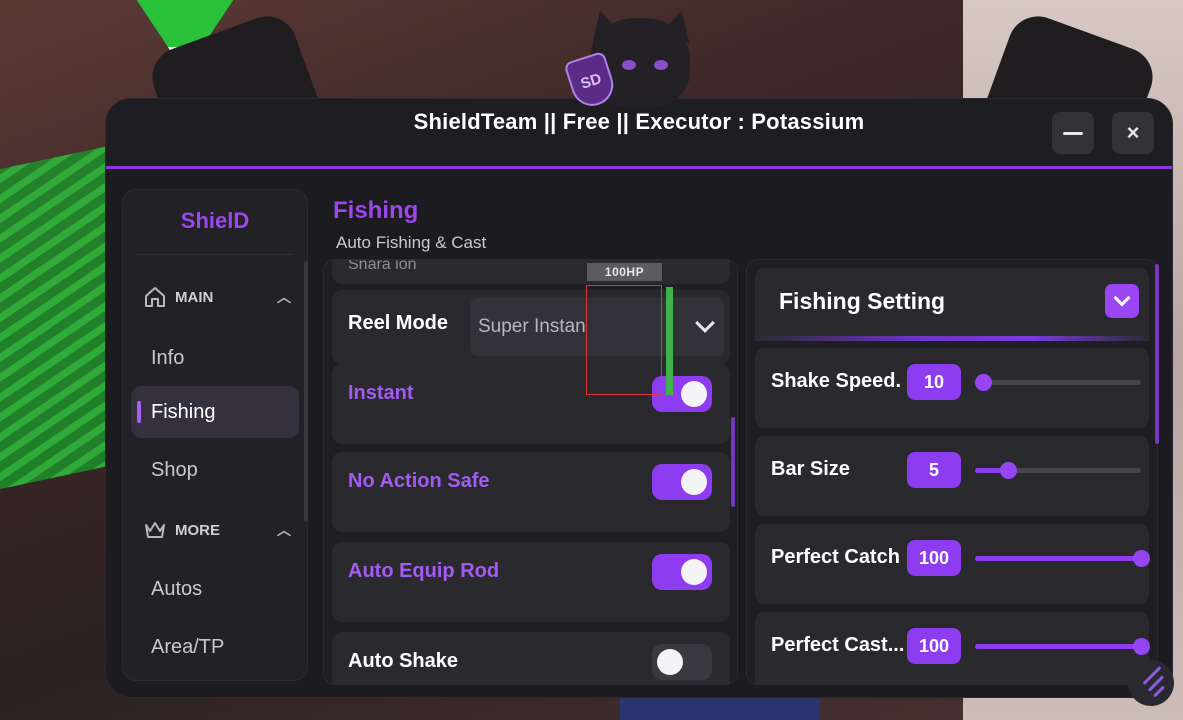 This screenshot has width=1183, height=720. What do you see at coordinates (624, 340) in the screenshot?
I see `target-box` at bounding box center [624, 340].